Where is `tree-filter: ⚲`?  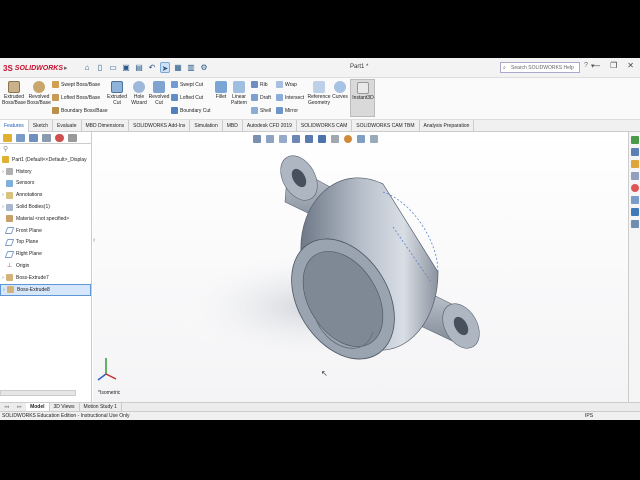 tree-filter: ⚲ is located at coordinates (45, 149).